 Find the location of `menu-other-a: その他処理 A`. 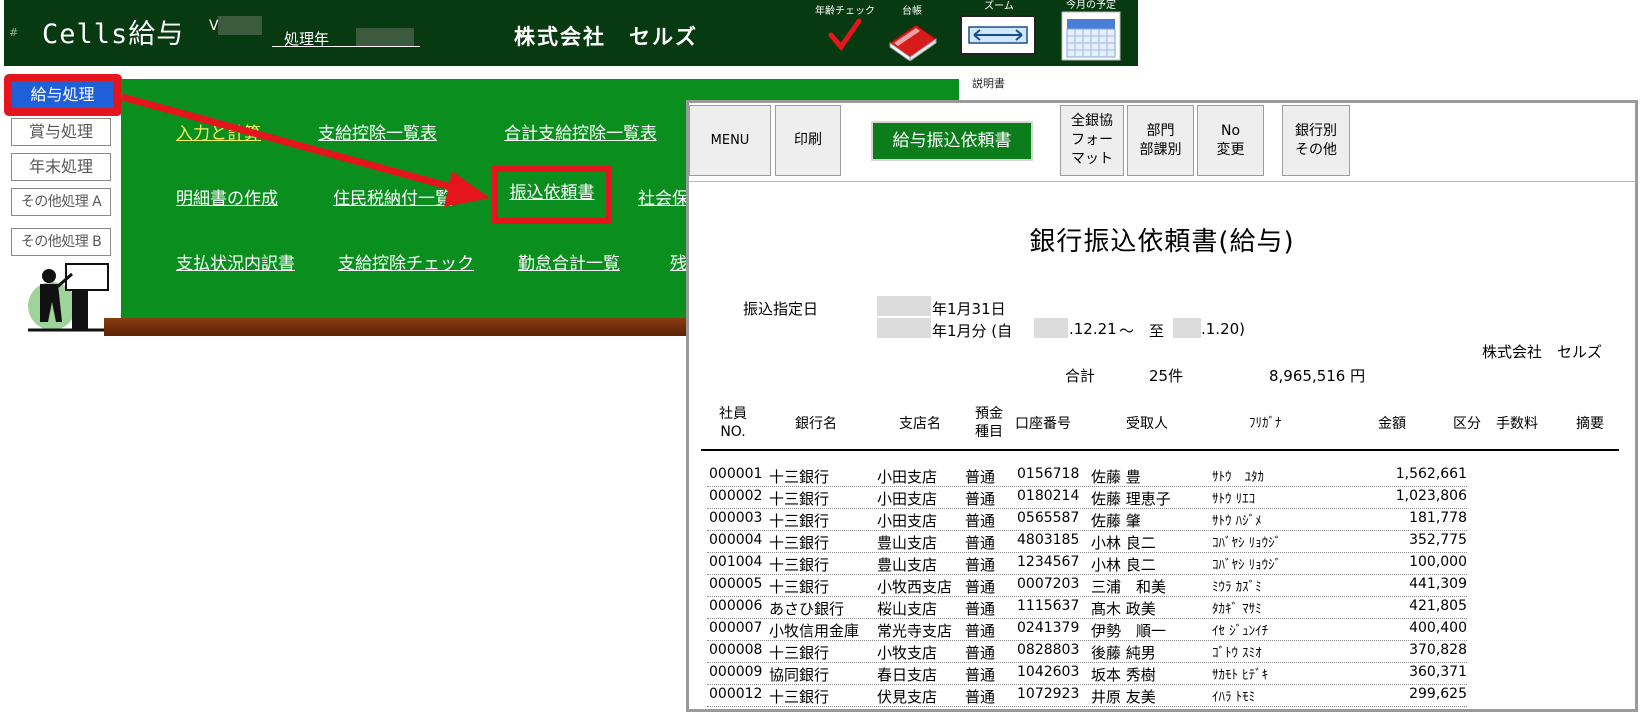

menu-other-a: その他処理 A is located at coordinates (61, 202).